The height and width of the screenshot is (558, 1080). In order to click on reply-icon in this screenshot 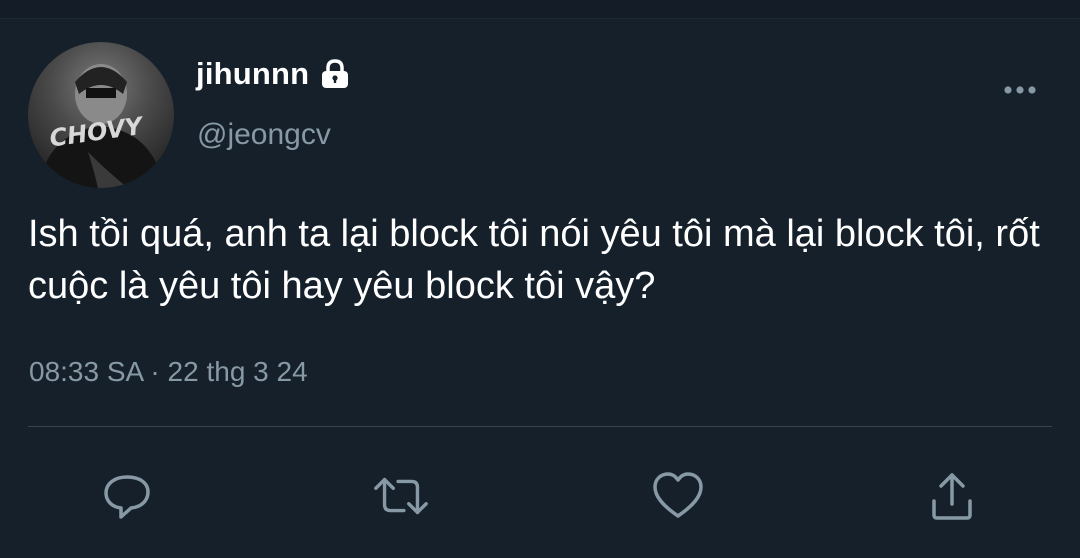, I will do `click(127, 497)`.